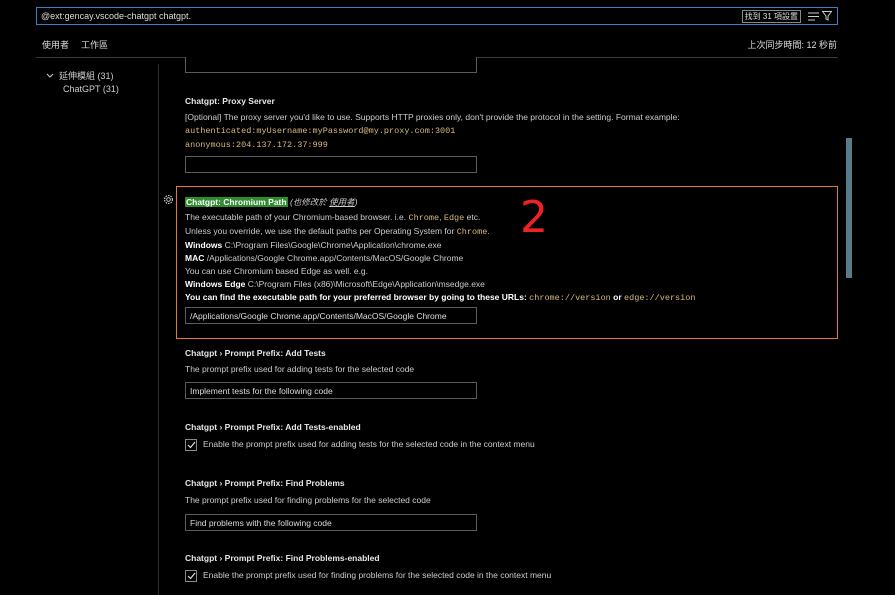 This screenshot has height=595, width=895. What do you see at coordinates (849, 208) in the screenshot?
I see `scrollbar-thumb` at bounding box center [849, 208].